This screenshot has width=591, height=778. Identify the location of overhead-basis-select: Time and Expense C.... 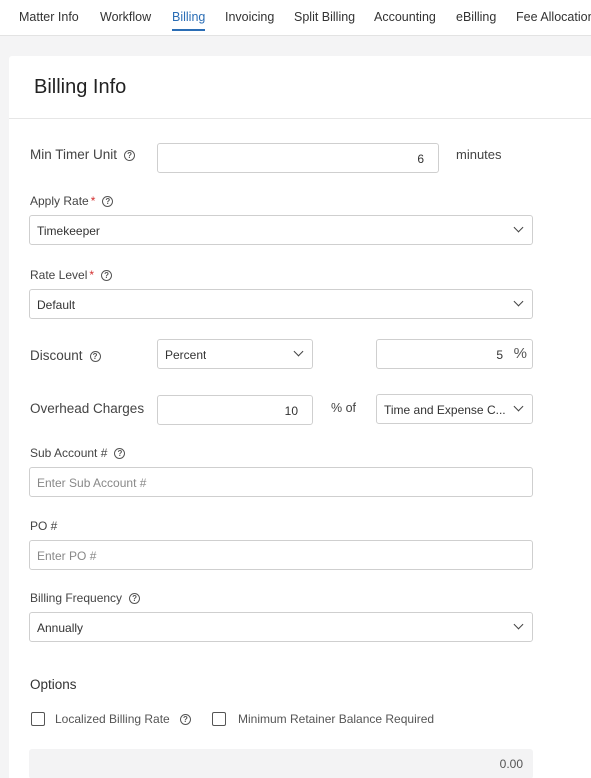
(454, 409).